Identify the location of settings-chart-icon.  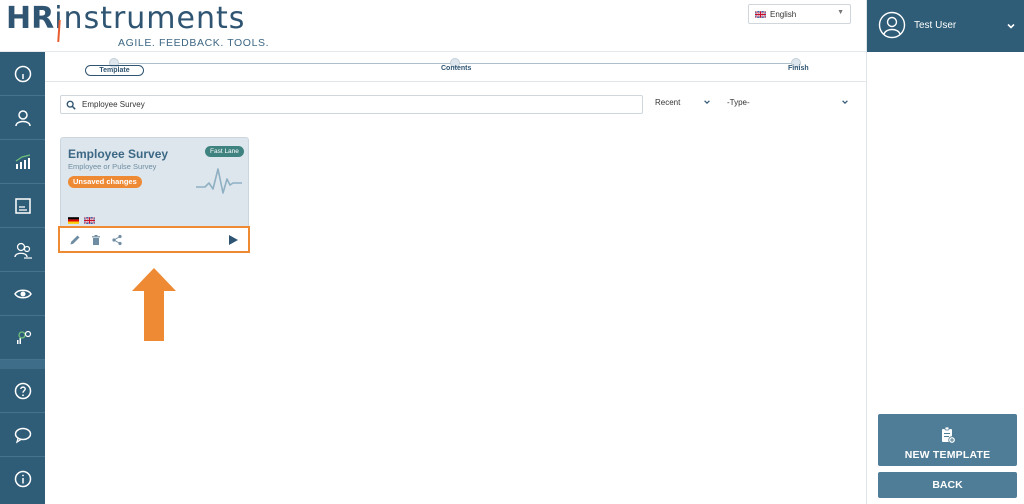
(23, 337).